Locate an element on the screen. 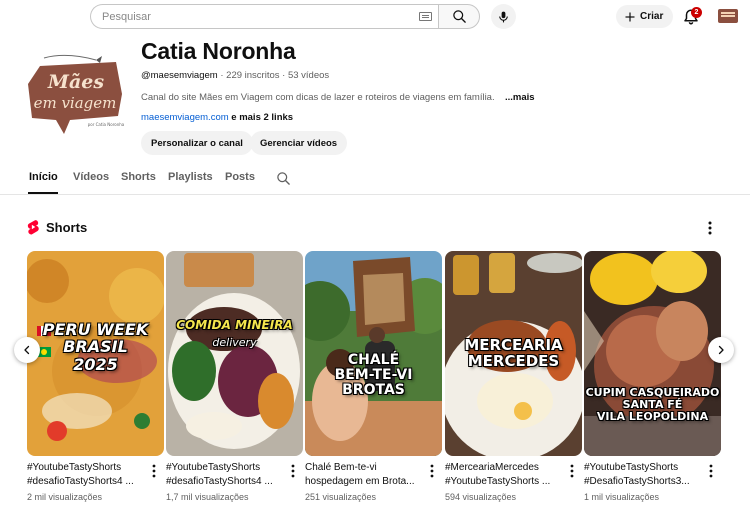 This screenshot has height=512, width=750. shorts-section-title: Shorts is located at coordinates (56, 227).